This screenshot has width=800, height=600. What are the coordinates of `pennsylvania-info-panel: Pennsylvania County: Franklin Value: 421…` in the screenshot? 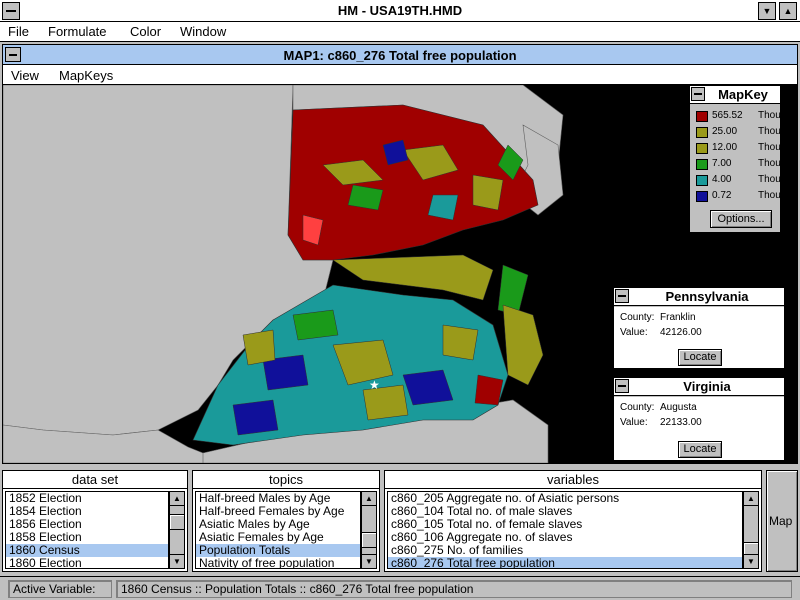 It's located at (699, 328).